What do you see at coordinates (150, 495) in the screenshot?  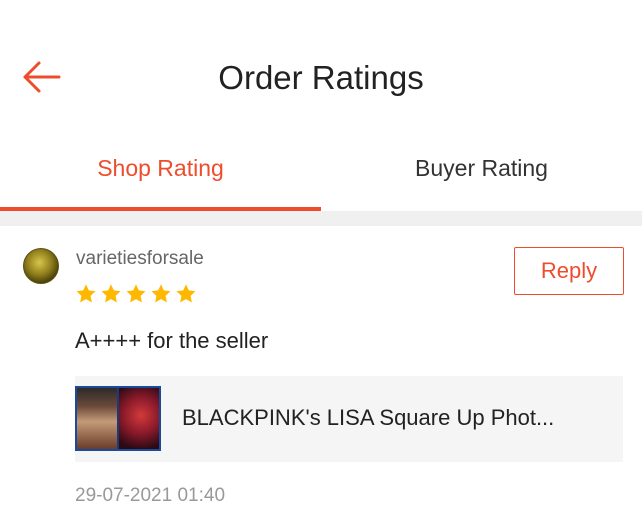 I see `review-timestamp: 29-07-2021 01:40` at bounding box center [150, 495].